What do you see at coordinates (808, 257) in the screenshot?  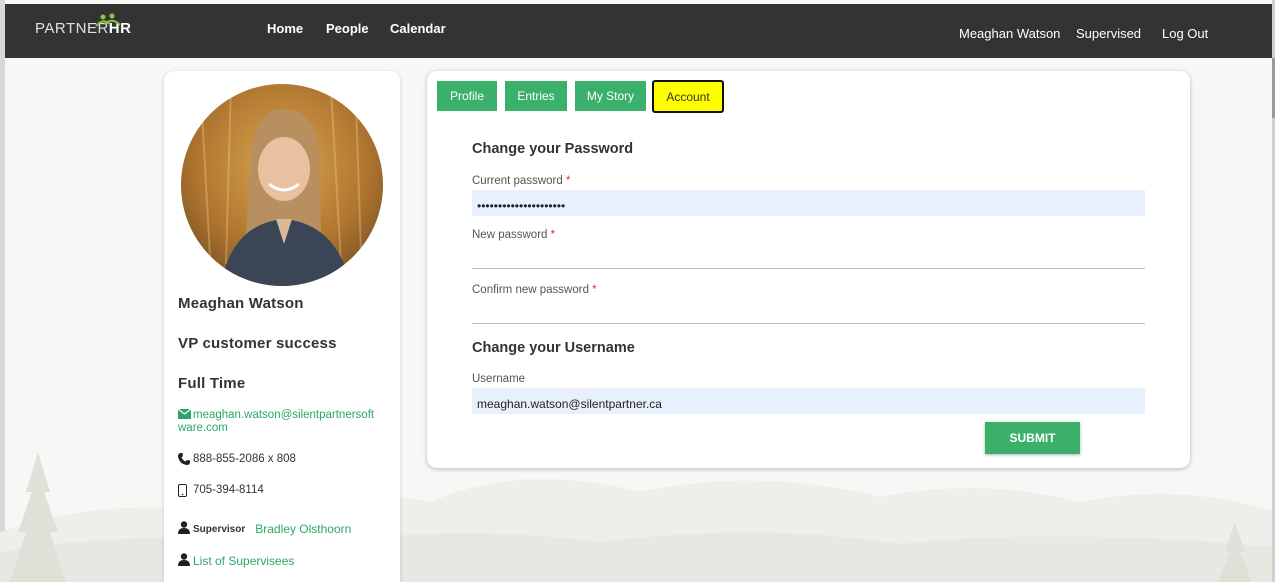 I see `new-password-input` at bounding box center [808, 257].